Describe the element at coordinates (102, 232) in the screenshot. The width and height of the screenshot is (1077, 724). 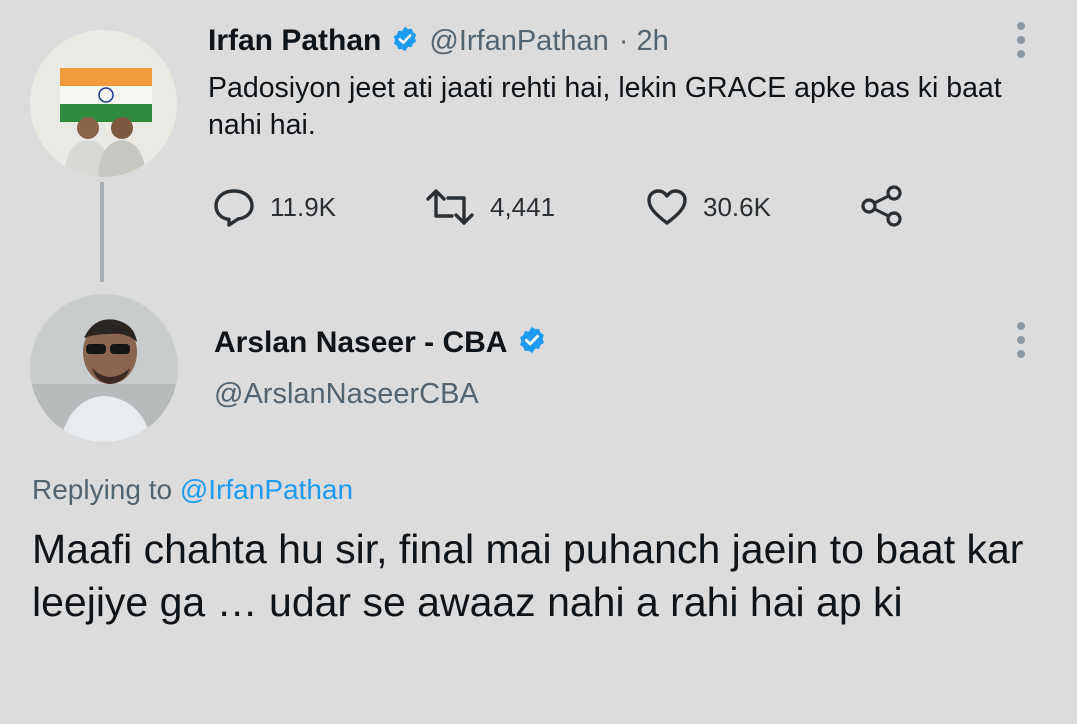
I see `thread-connector` at that location.